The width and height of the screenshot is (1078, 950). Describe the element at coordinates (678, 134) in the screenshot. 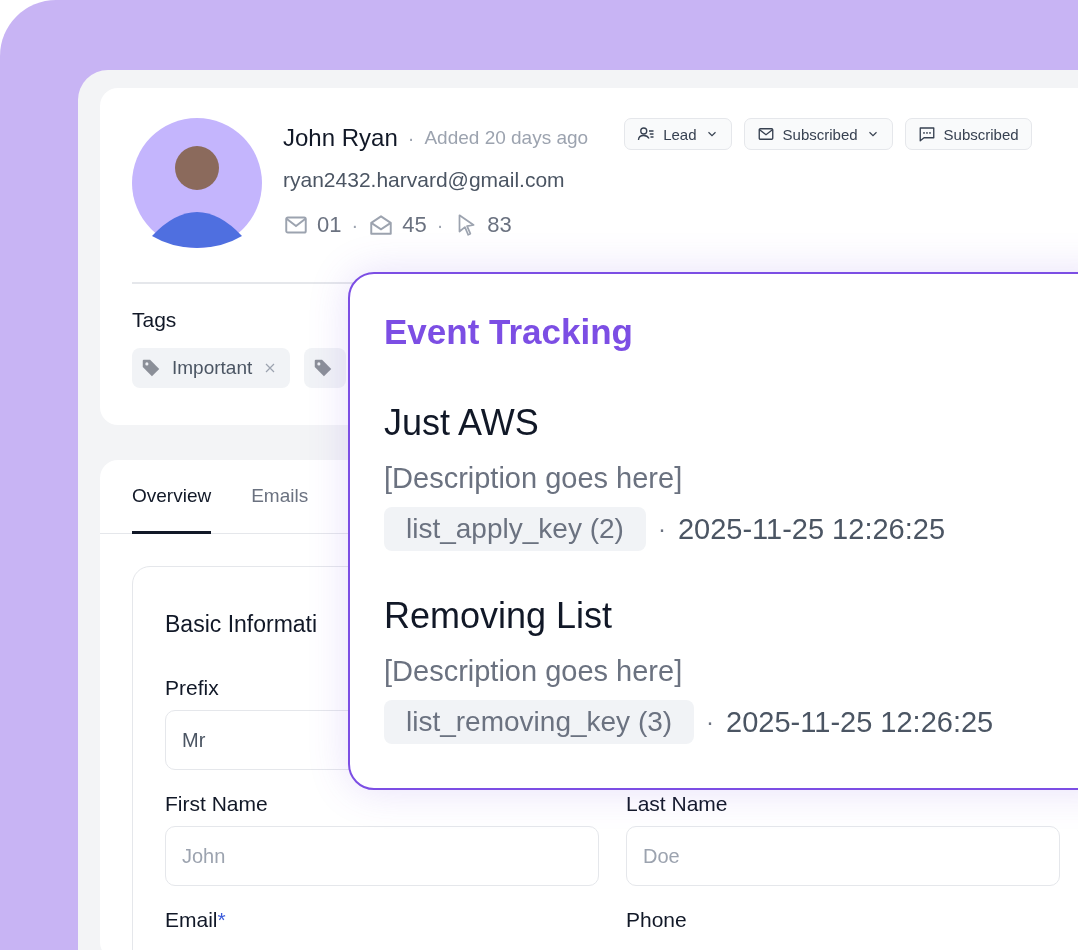

I see `status-dropdown: Lead` at that location.